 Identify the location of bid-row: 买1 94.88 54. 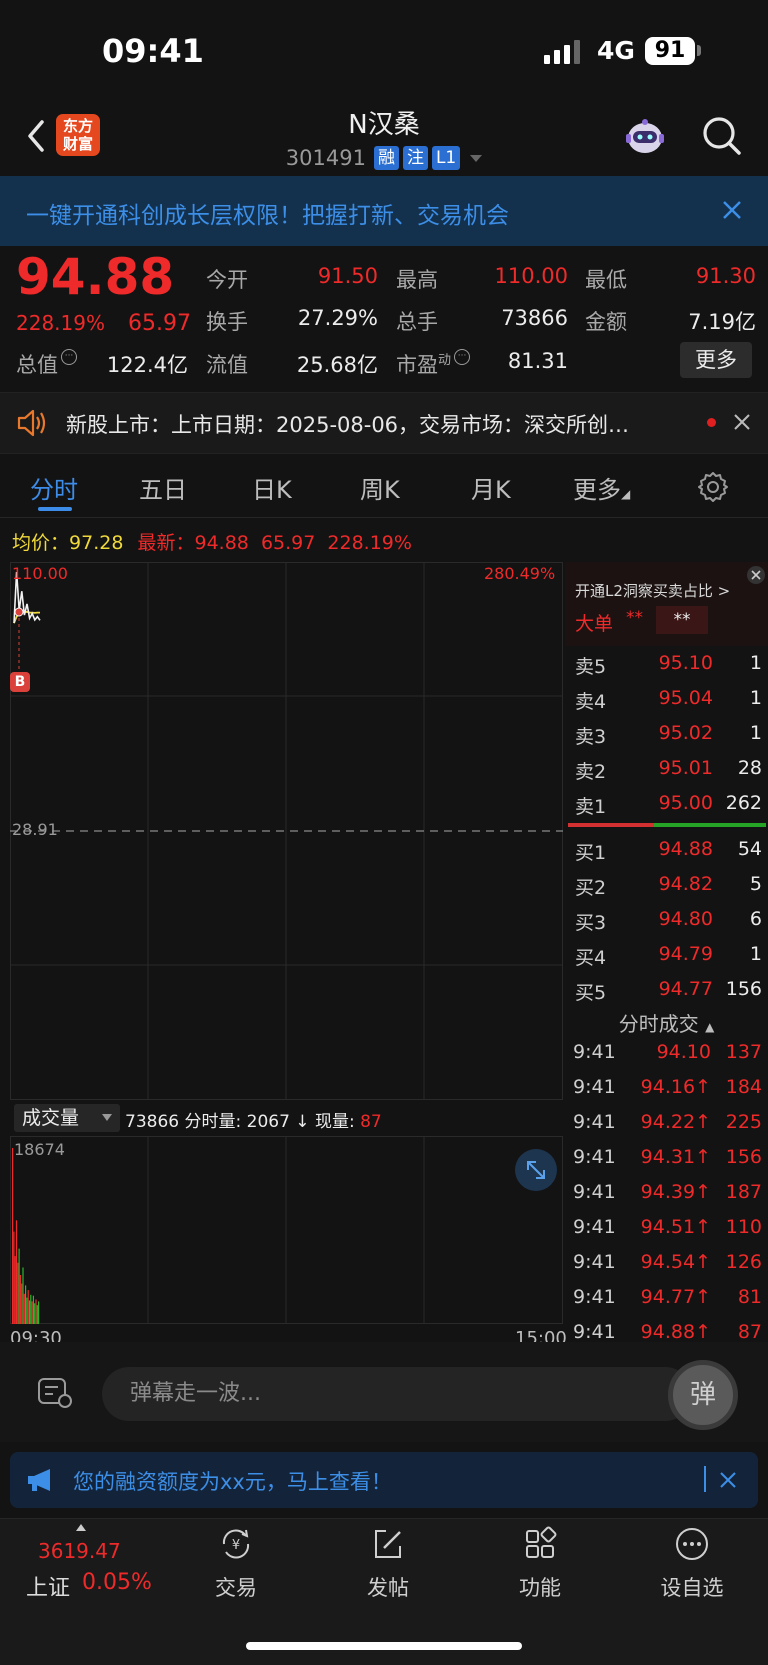
(666, 851).